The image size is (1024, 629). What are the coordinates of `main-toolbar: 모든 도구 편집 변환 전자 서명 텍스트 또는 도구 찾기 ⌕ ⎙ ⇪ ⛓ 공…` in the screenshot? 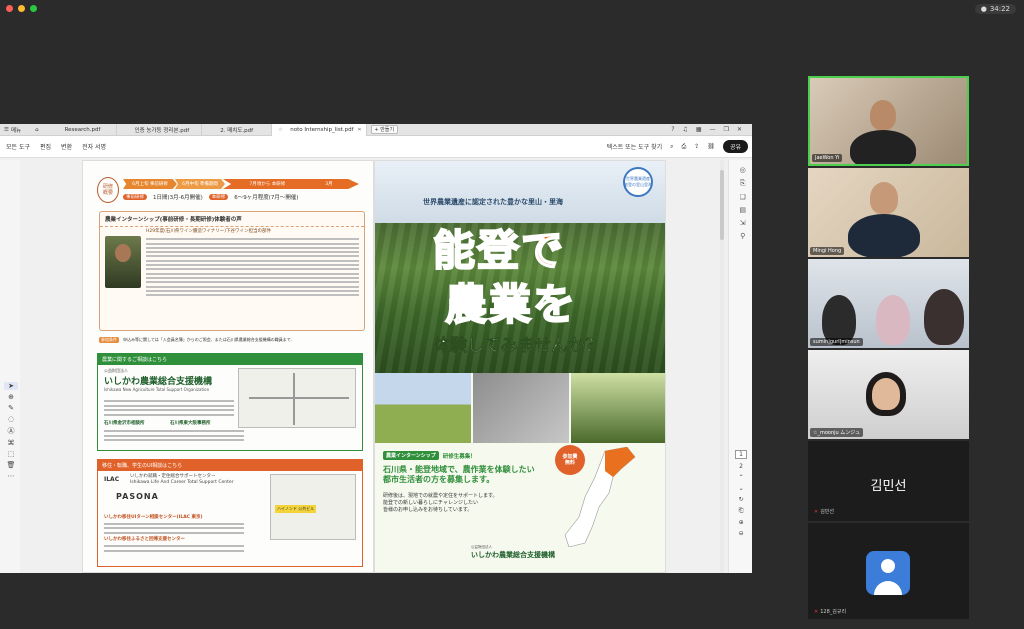 It's located at (376, 147).